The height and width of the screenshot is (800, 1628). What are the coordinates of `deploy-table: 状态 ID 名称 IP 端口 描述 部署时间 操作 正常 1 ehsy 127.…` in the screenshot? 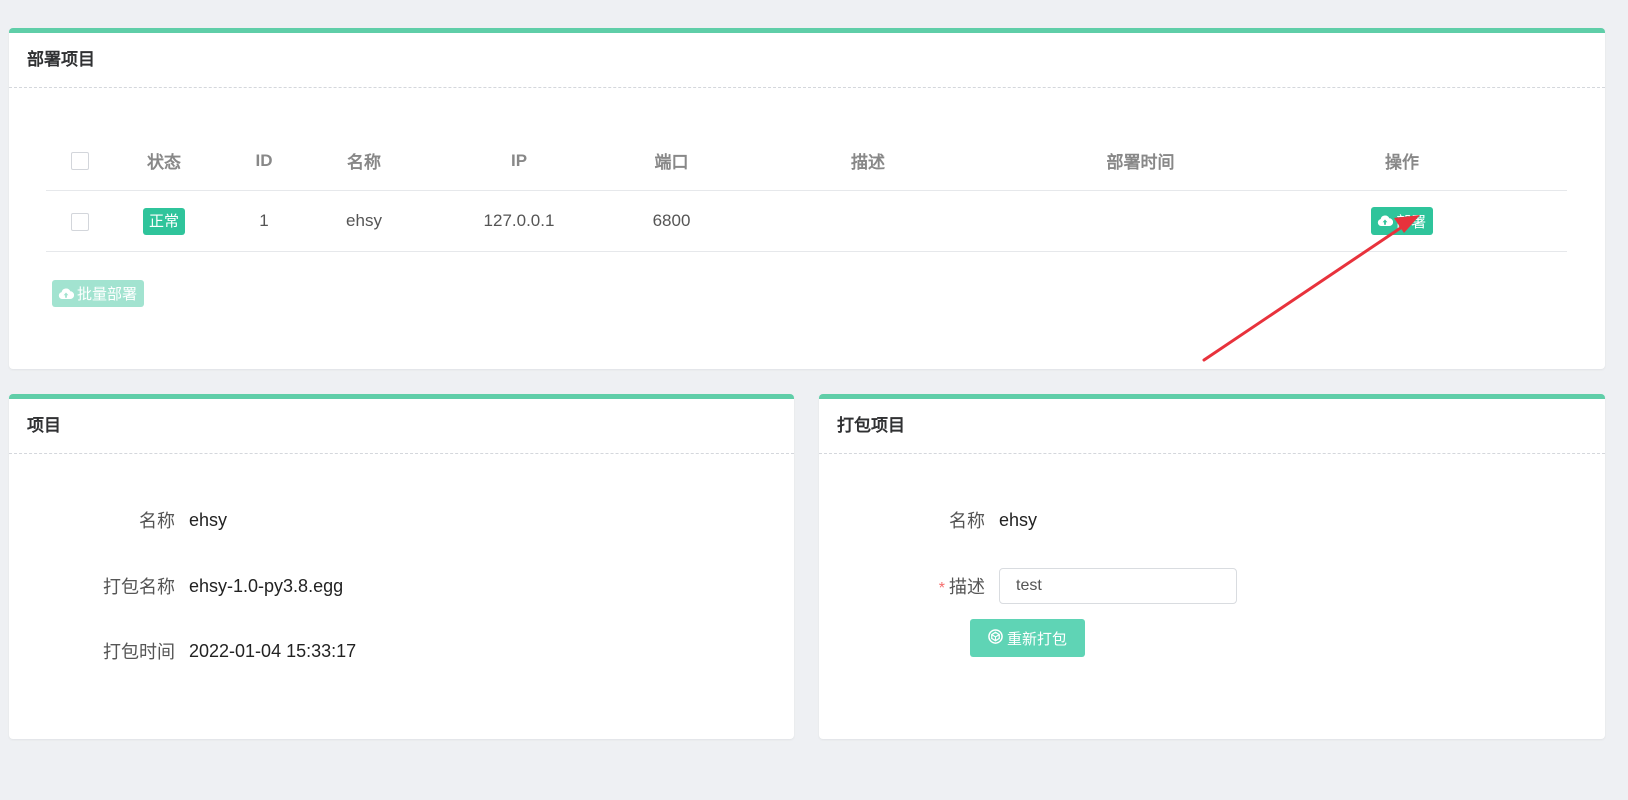 It's located at (806, 191).